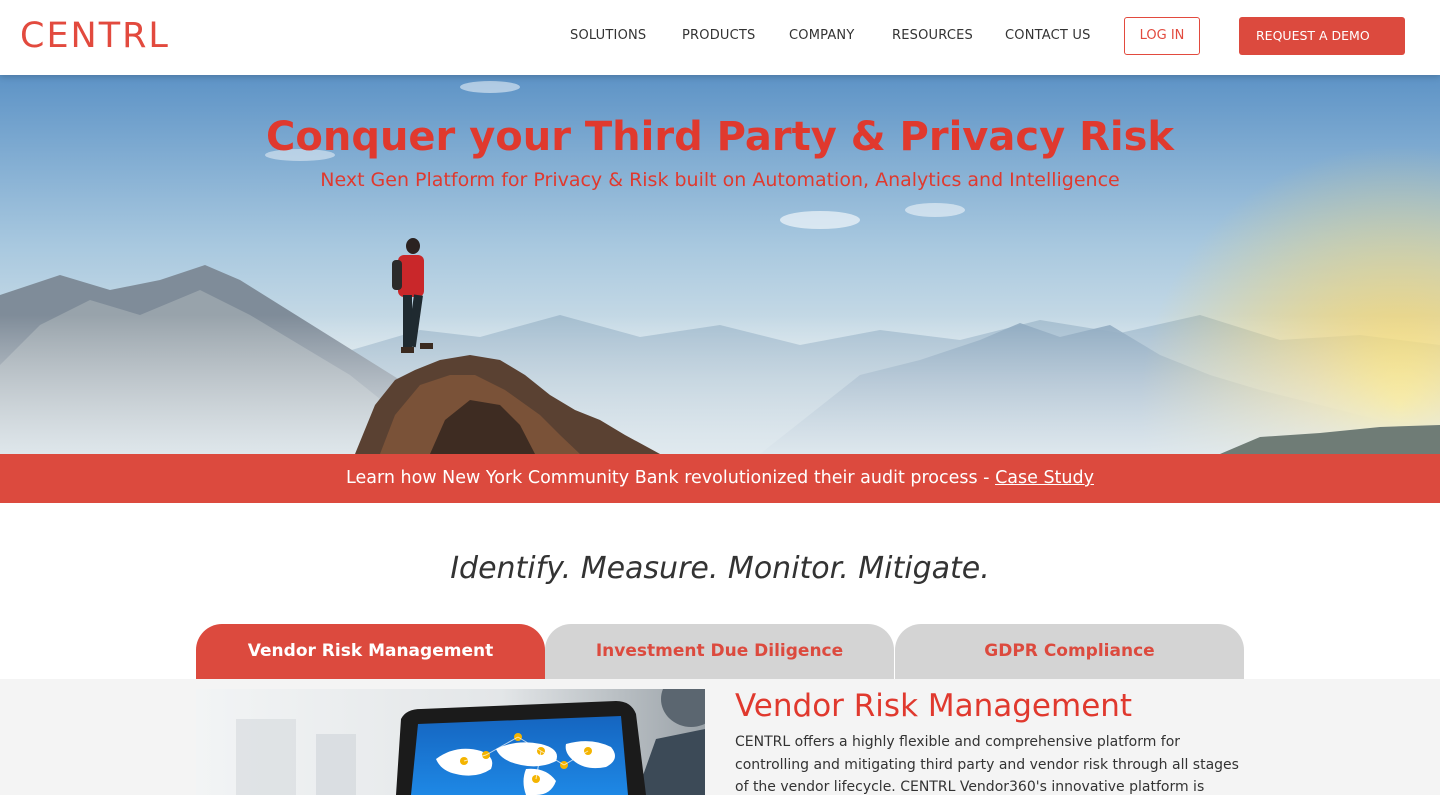  I want to click on case-study-link: Case Study, so click(1044, 478).